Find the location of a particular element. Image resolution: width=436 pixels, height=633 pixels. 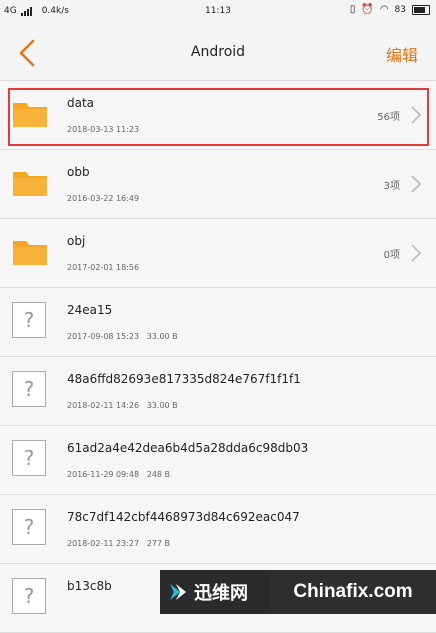

list-item: ? 24ea15 2017-09-08 15:23 33.00 B is located at coordinates (218, 322).